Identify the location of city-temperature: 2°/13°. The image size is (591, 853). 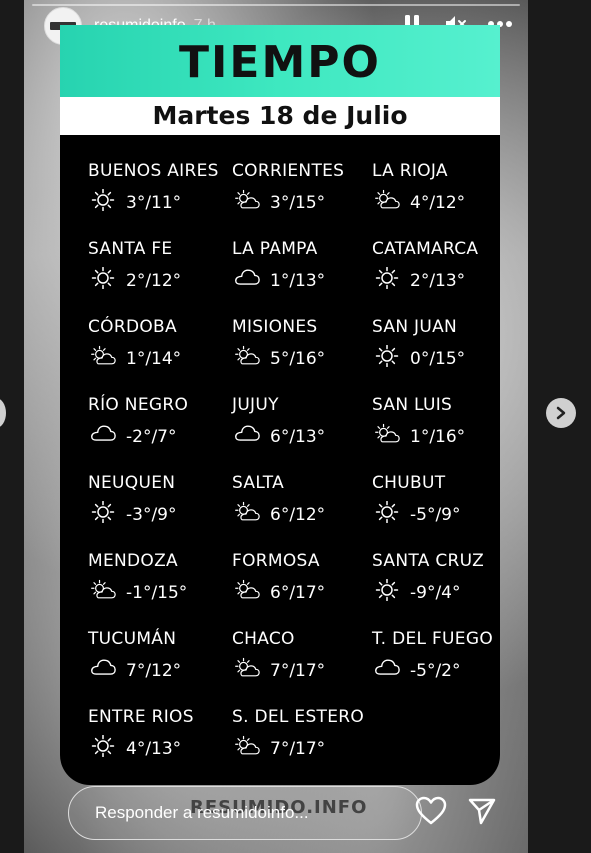
(438, 280).